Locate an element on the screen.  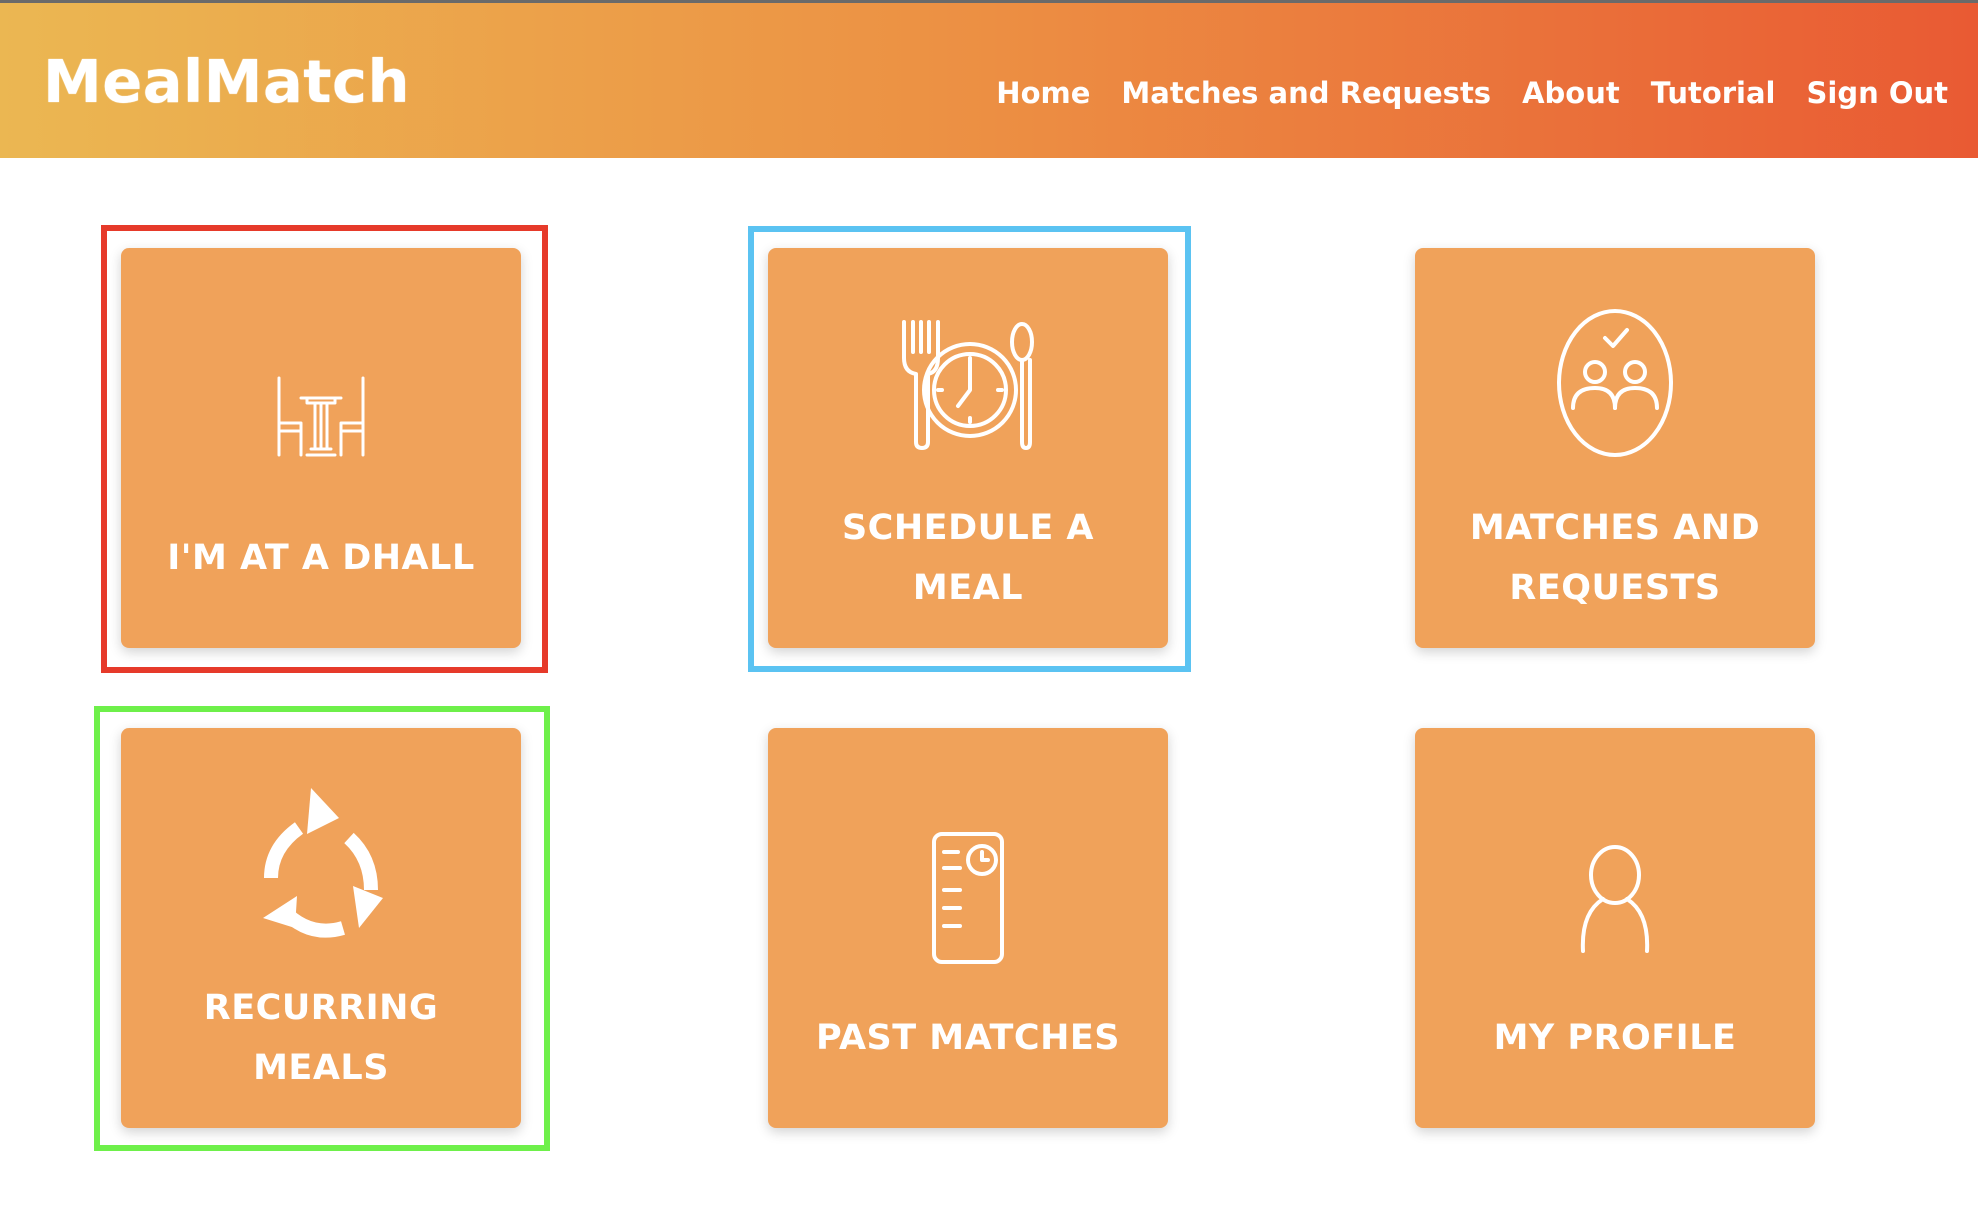
nav-tutorial: Tutorial is located at coordinates (1713, 93).